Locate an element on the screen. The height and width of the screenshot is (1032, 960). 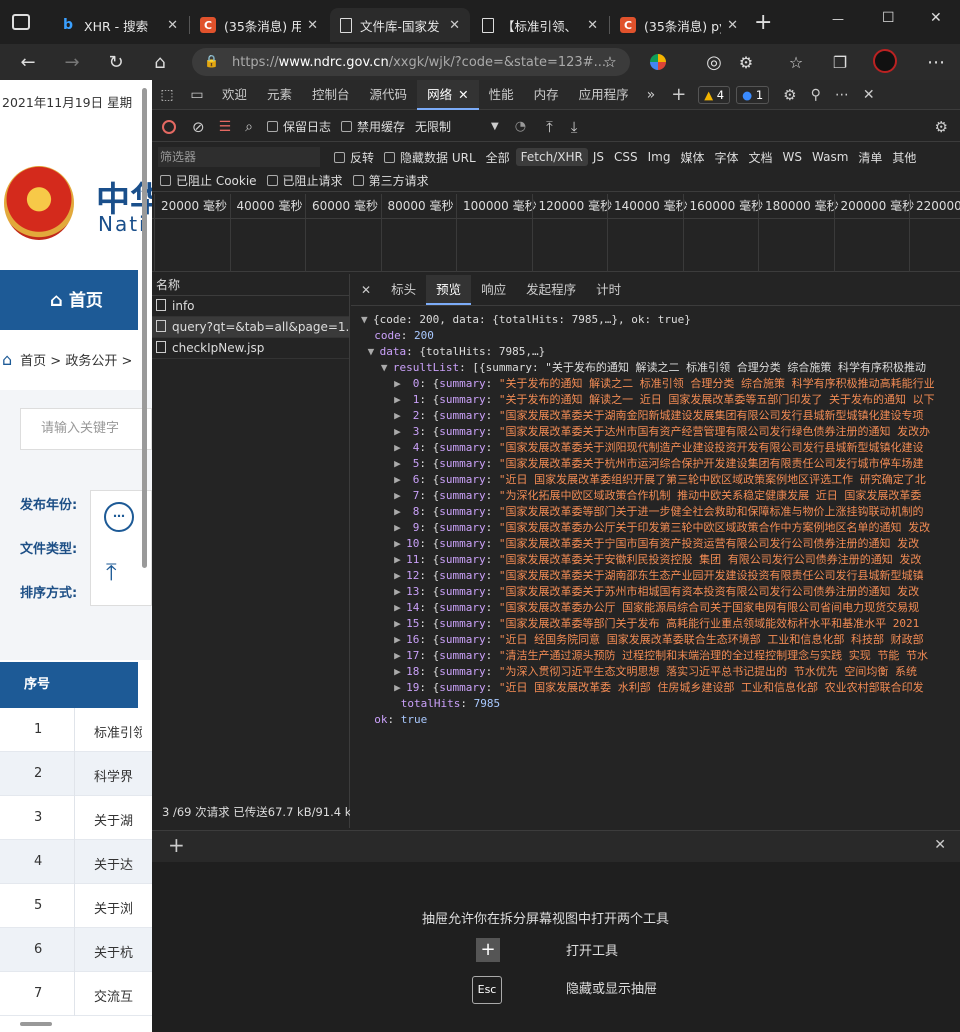
filter-input: 筛选器 is located at coordinates (239, 157).